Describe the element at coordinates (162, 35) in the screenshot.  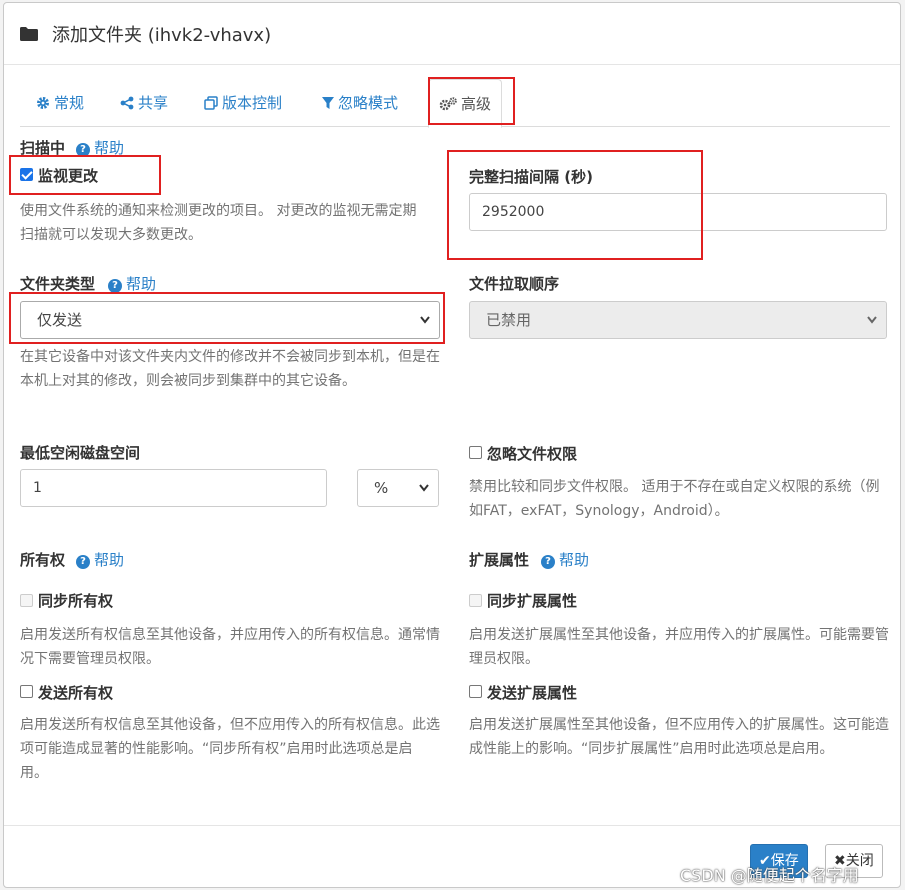
I see `dialog-title: 添加文件夹 (ihvk2-vhavx)` at that location.